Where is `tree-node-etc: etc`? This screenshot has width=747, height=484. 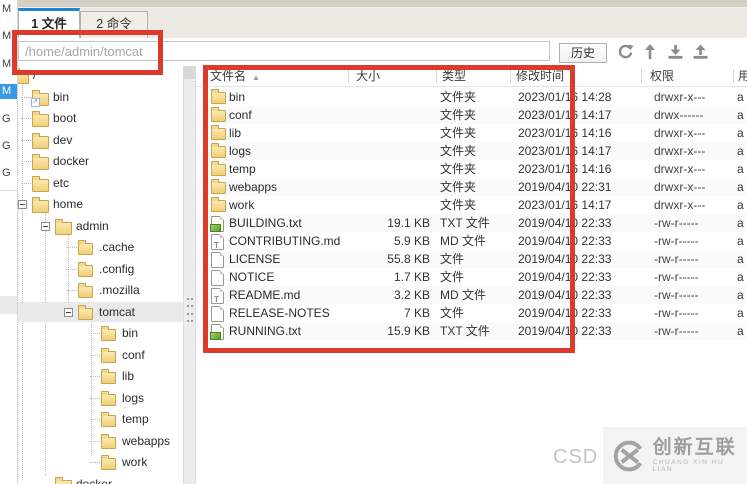
tree-node-etc: etc is located at coordinates (100, 184).